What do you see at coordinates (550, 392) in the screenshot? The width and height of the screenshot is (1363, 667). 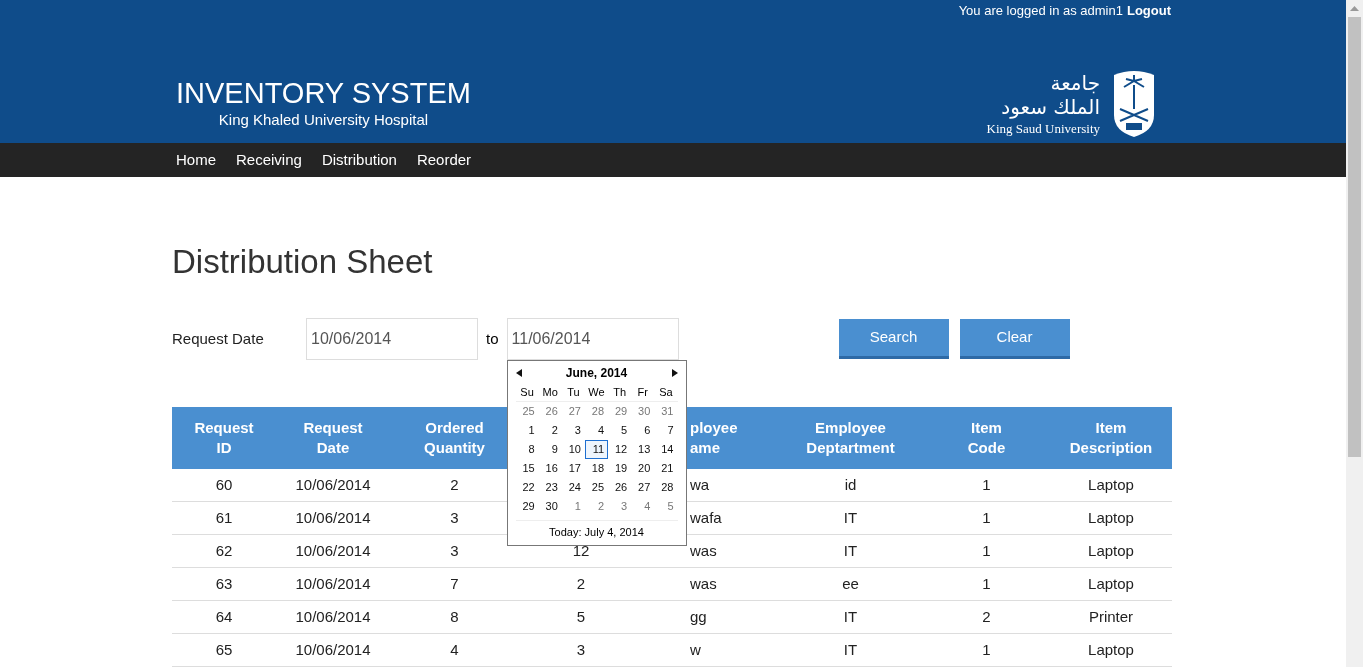 I see `weekday-label: Mo` at bounding box center [550, 392].